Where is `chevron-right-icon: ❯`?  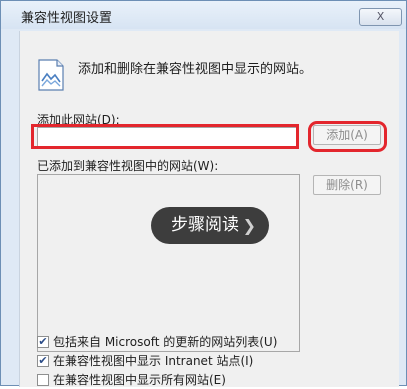 chevron-right-icon: ❯ is located at coordinates (249, 225).